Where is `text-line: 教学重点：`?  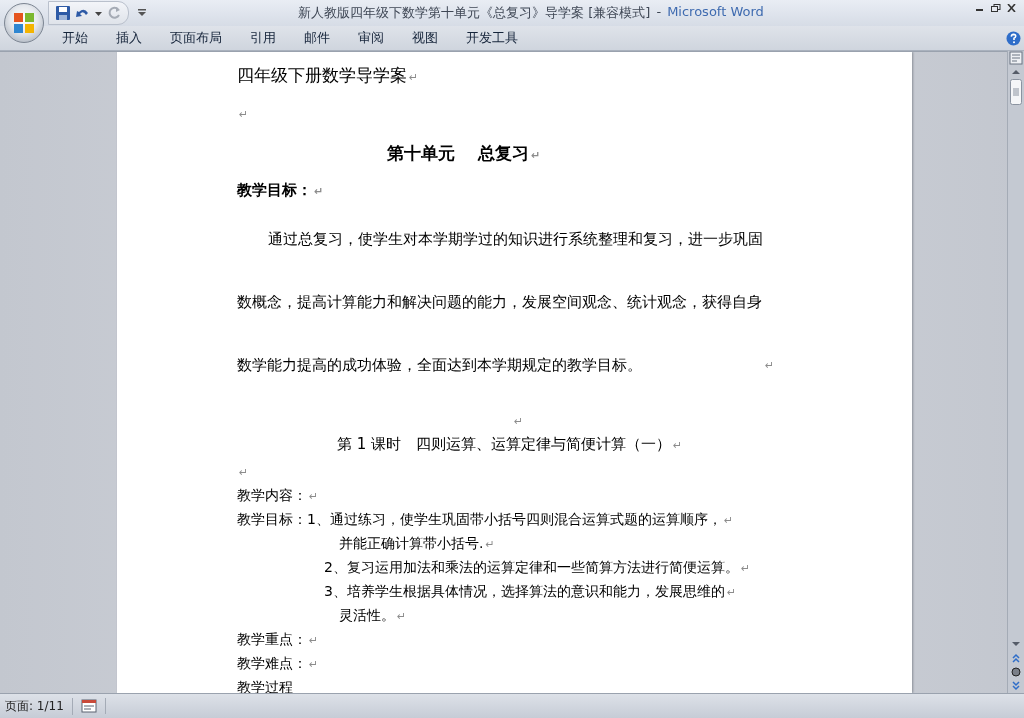 text-line: 教学重点： is located at coordinates (272, 639).